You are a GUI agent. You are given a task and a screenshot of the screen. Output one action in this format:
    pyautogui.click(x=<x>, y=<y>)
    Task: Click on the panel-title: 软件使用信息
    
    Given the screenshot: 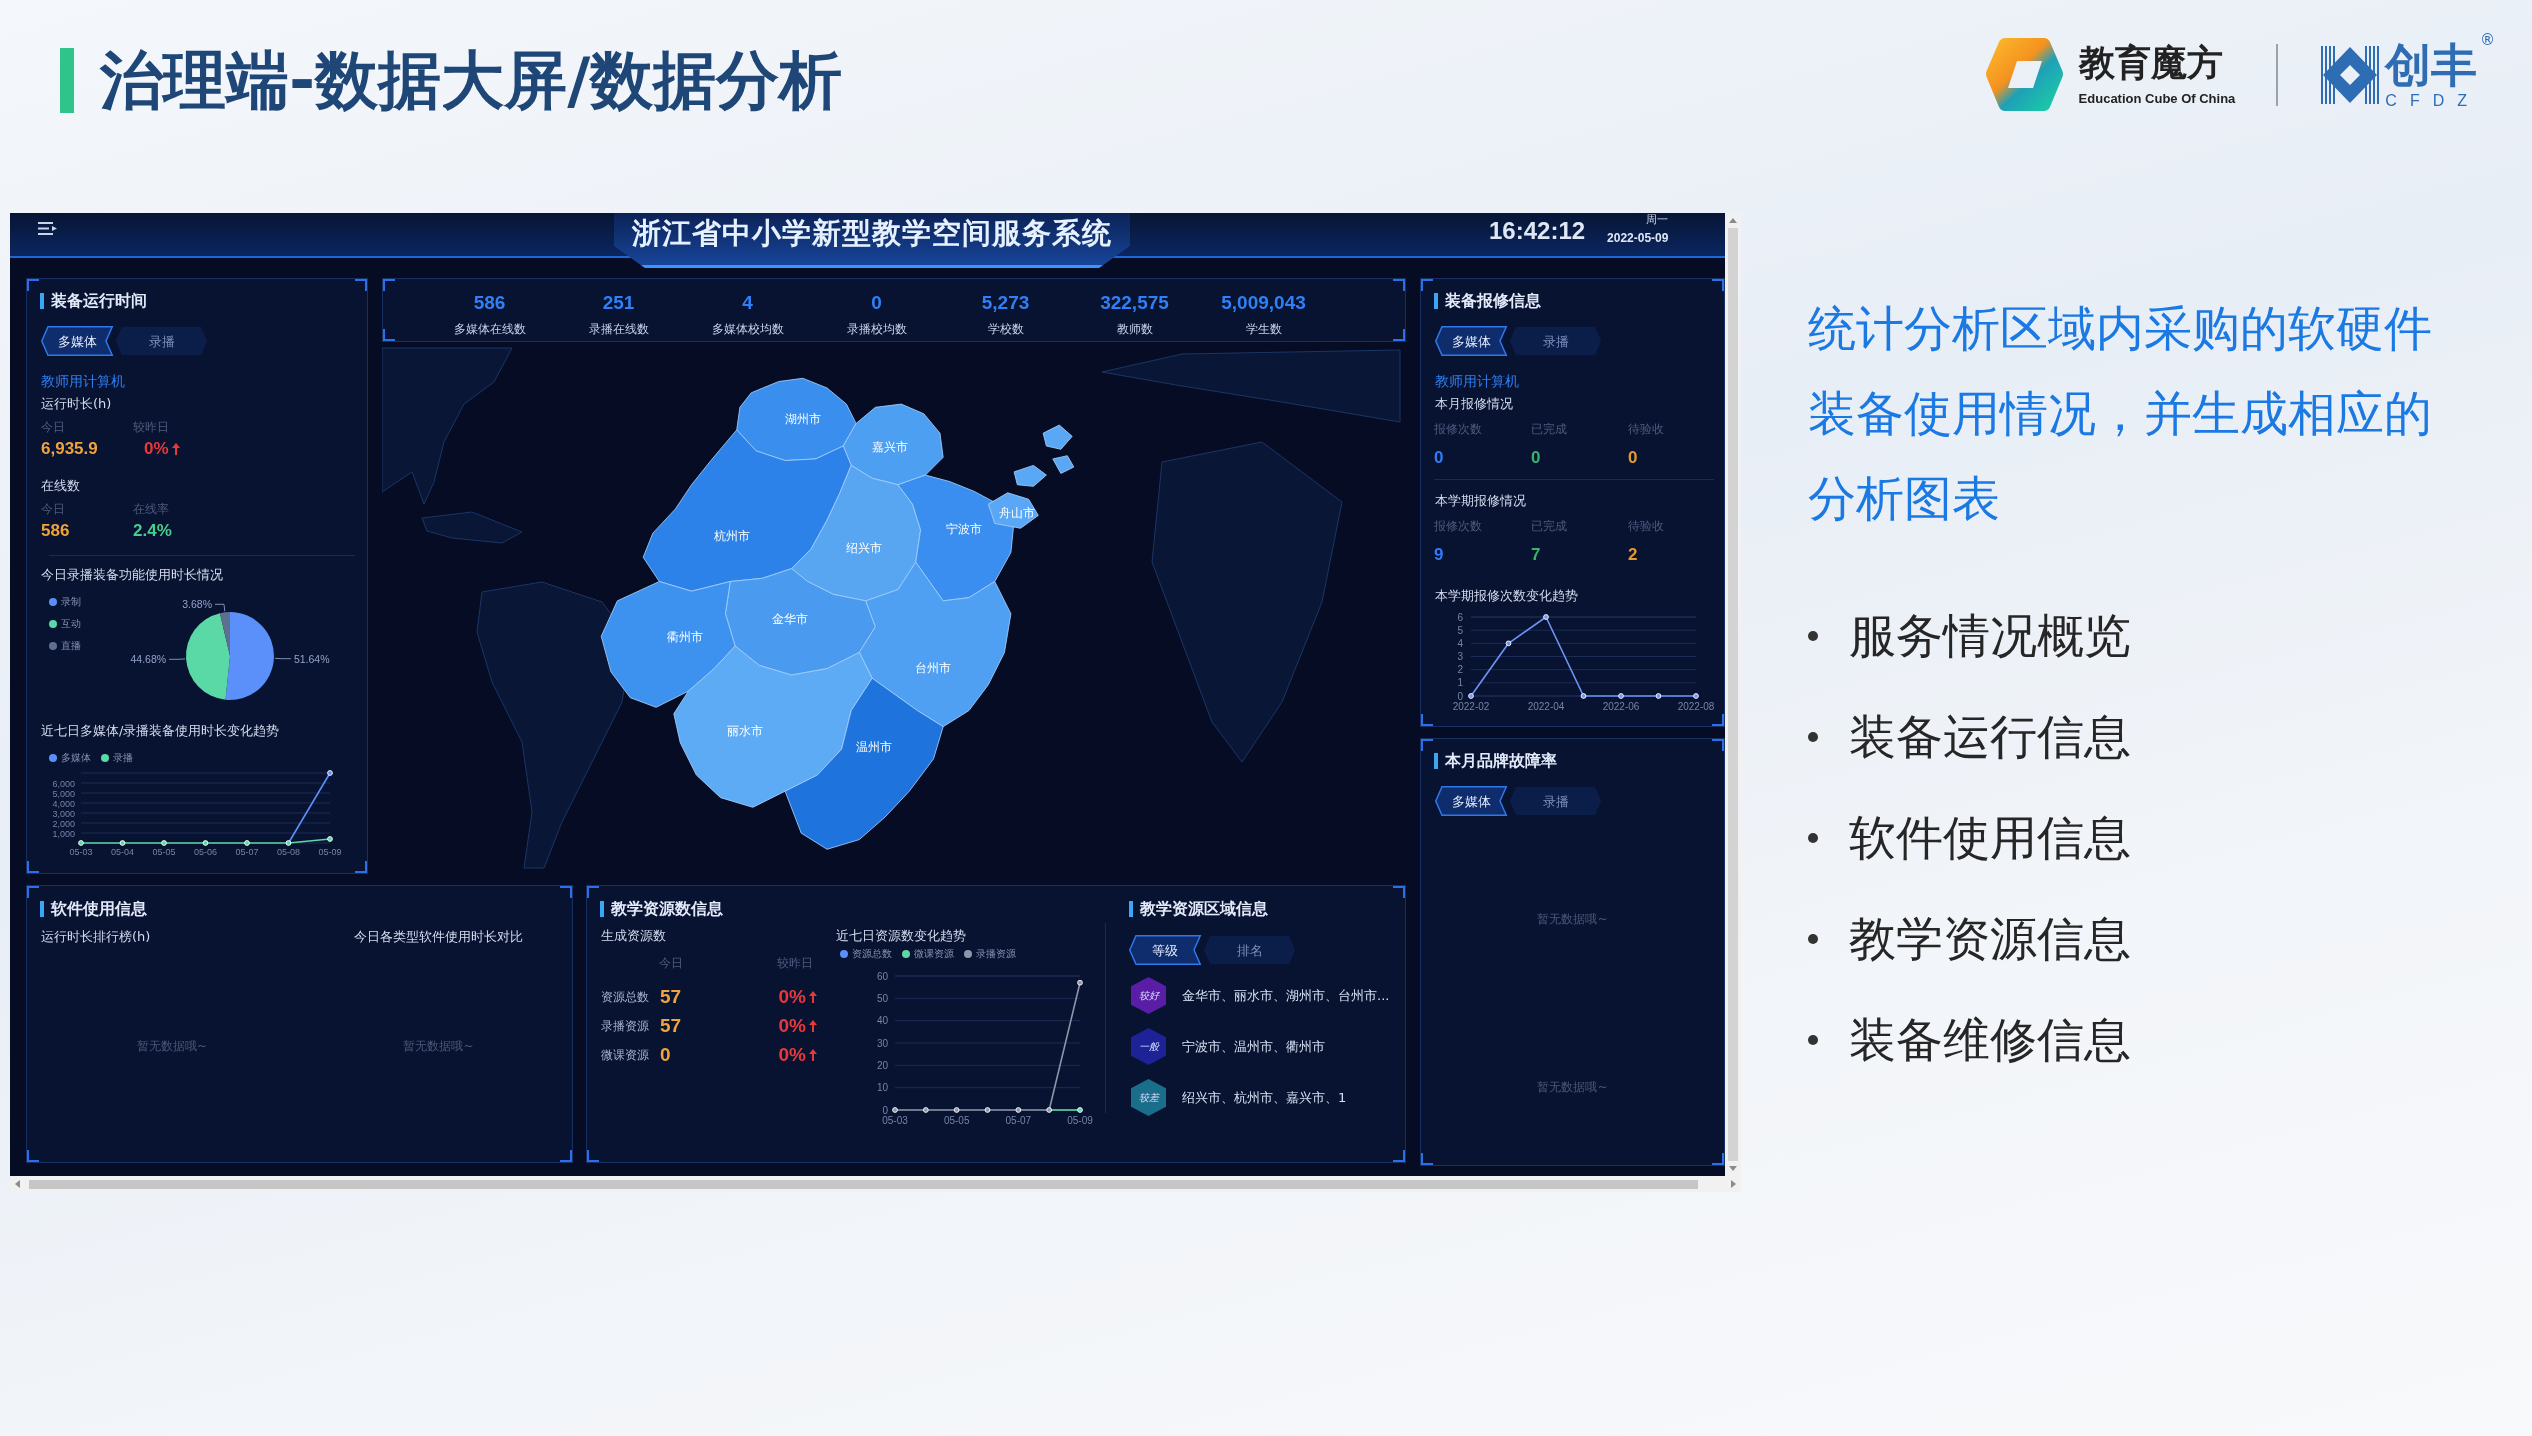 What is the action you would take?
    pyautogui.click(x=93, y=909)
    